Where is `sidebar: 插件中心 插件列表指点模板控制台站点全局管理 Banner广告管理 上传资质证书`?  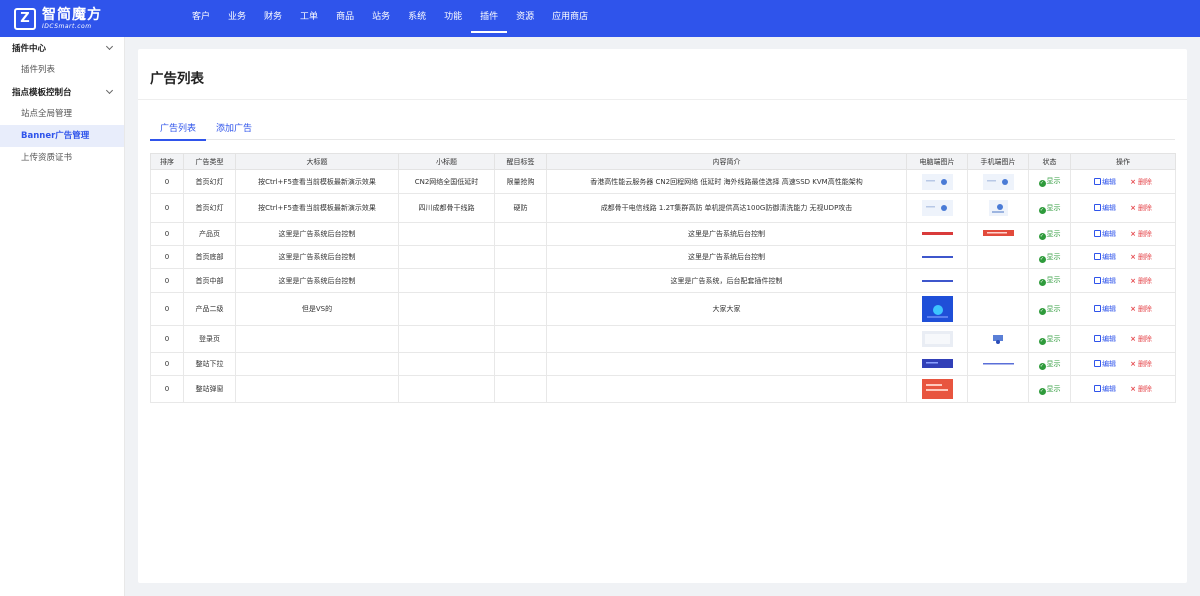 sidebar: 插件中心 插件列表指点模板控制台站点全局管理 Banner广告管理 上传资质证书 is located at coordinates (62, 316).